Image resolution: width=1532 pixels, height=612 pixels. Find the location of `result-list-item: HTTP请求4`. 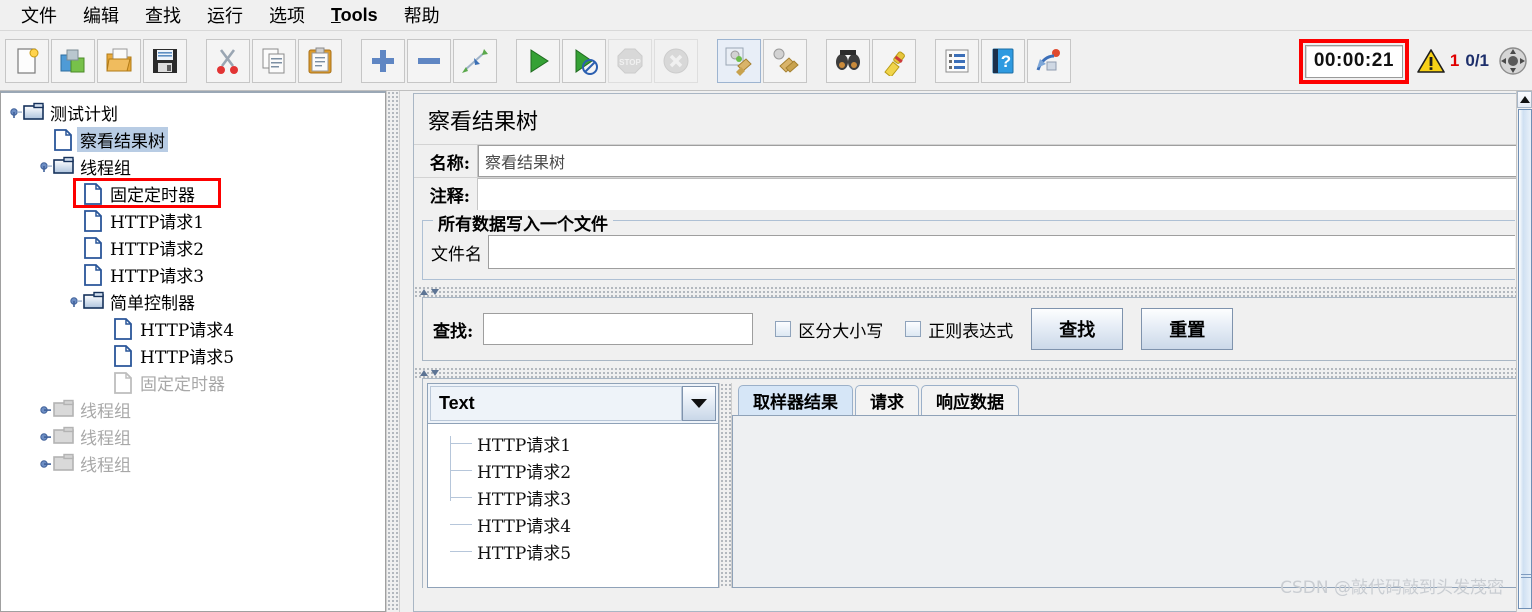

result-list-item: HTTP请求4 is located at coordinates (573, 524).